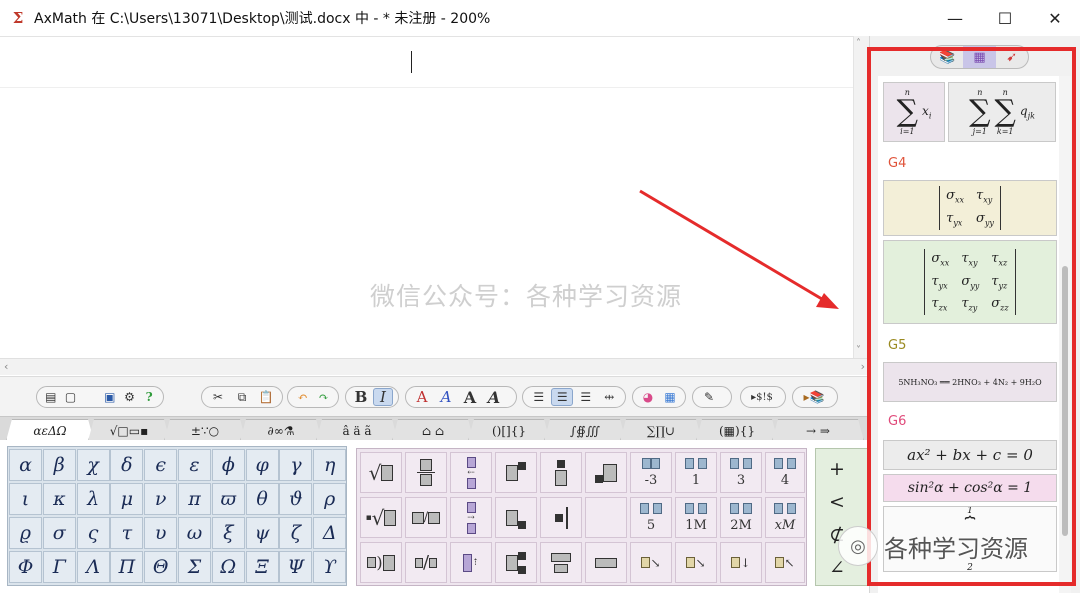 Image resolution: width=1080 pixels, height=593 pixels. What do you see at coordinates (947, 57) in the screenshot?
I see `tab-library-books: 📚` at bounding box center [947, 57].